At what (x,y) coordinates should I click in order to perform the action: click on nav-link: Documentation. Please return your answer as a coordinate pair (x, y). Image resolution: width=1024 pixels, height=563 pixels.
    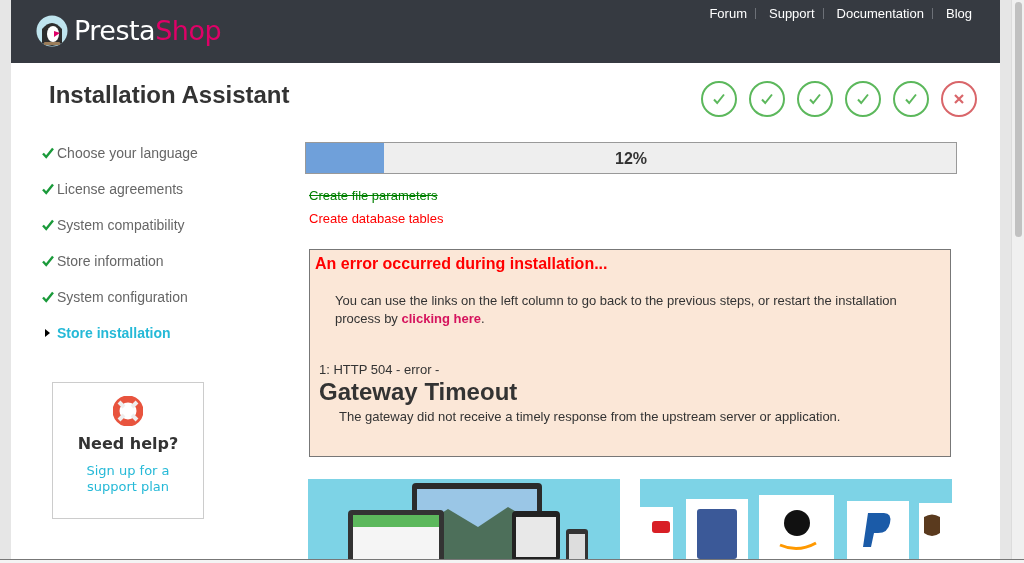
    Looking at the image, I should click on (877, 13).